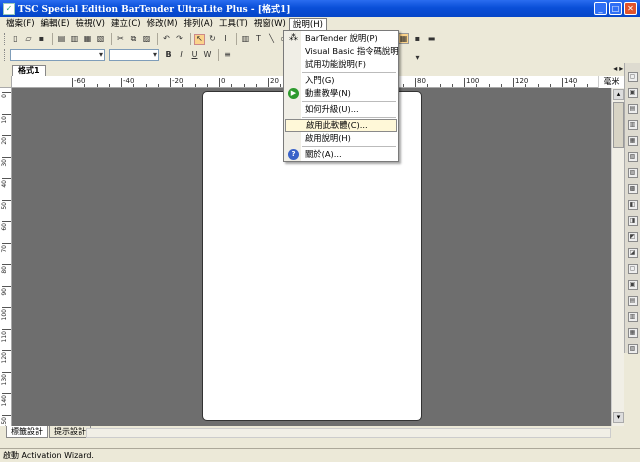 This screenshot has width=640, height=462. Describe the element at coordinates (271, 39) in the screenshot. I see `line-tool-icon: ╲` at that location.